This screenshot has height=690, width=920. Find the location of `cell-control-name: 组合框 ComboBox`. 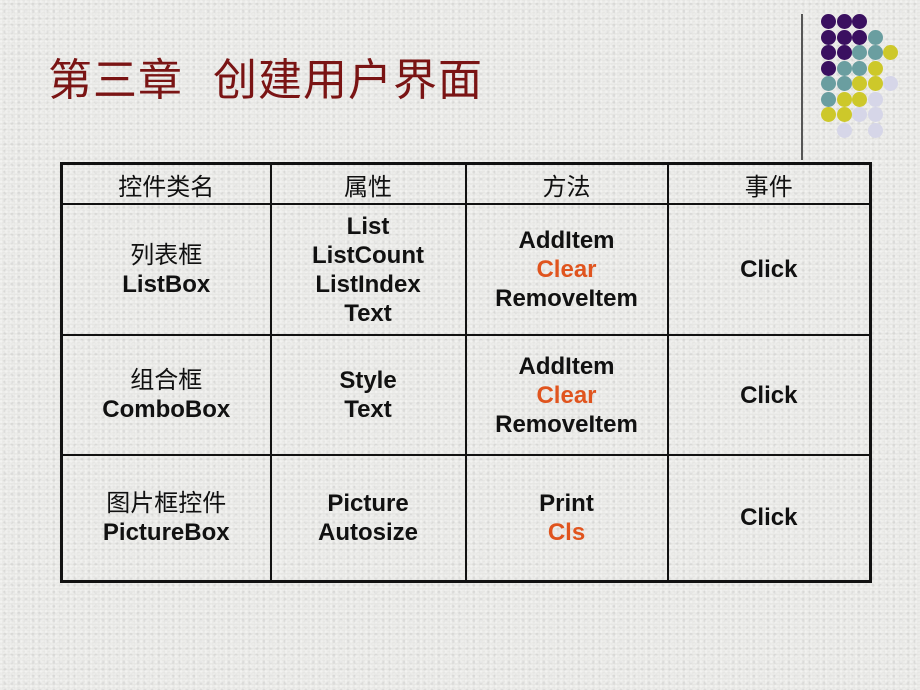

cell-control-name: 组合框 ComboBox is located at coordinates (166, 395).